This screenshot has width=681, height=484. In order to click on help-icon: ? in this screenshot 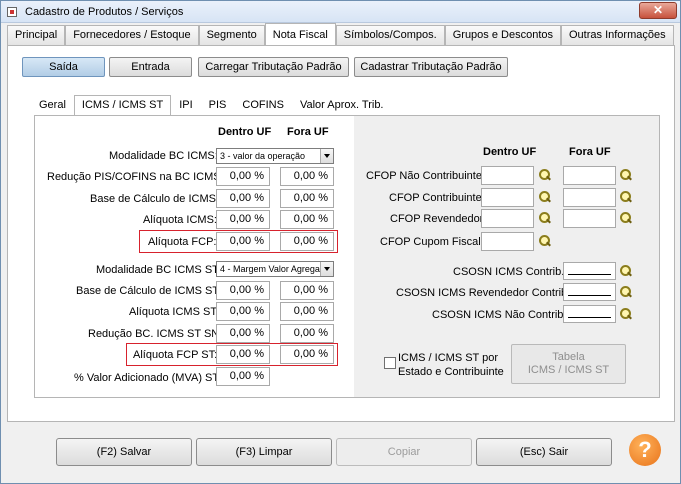, I will do `click(645, 450)`.